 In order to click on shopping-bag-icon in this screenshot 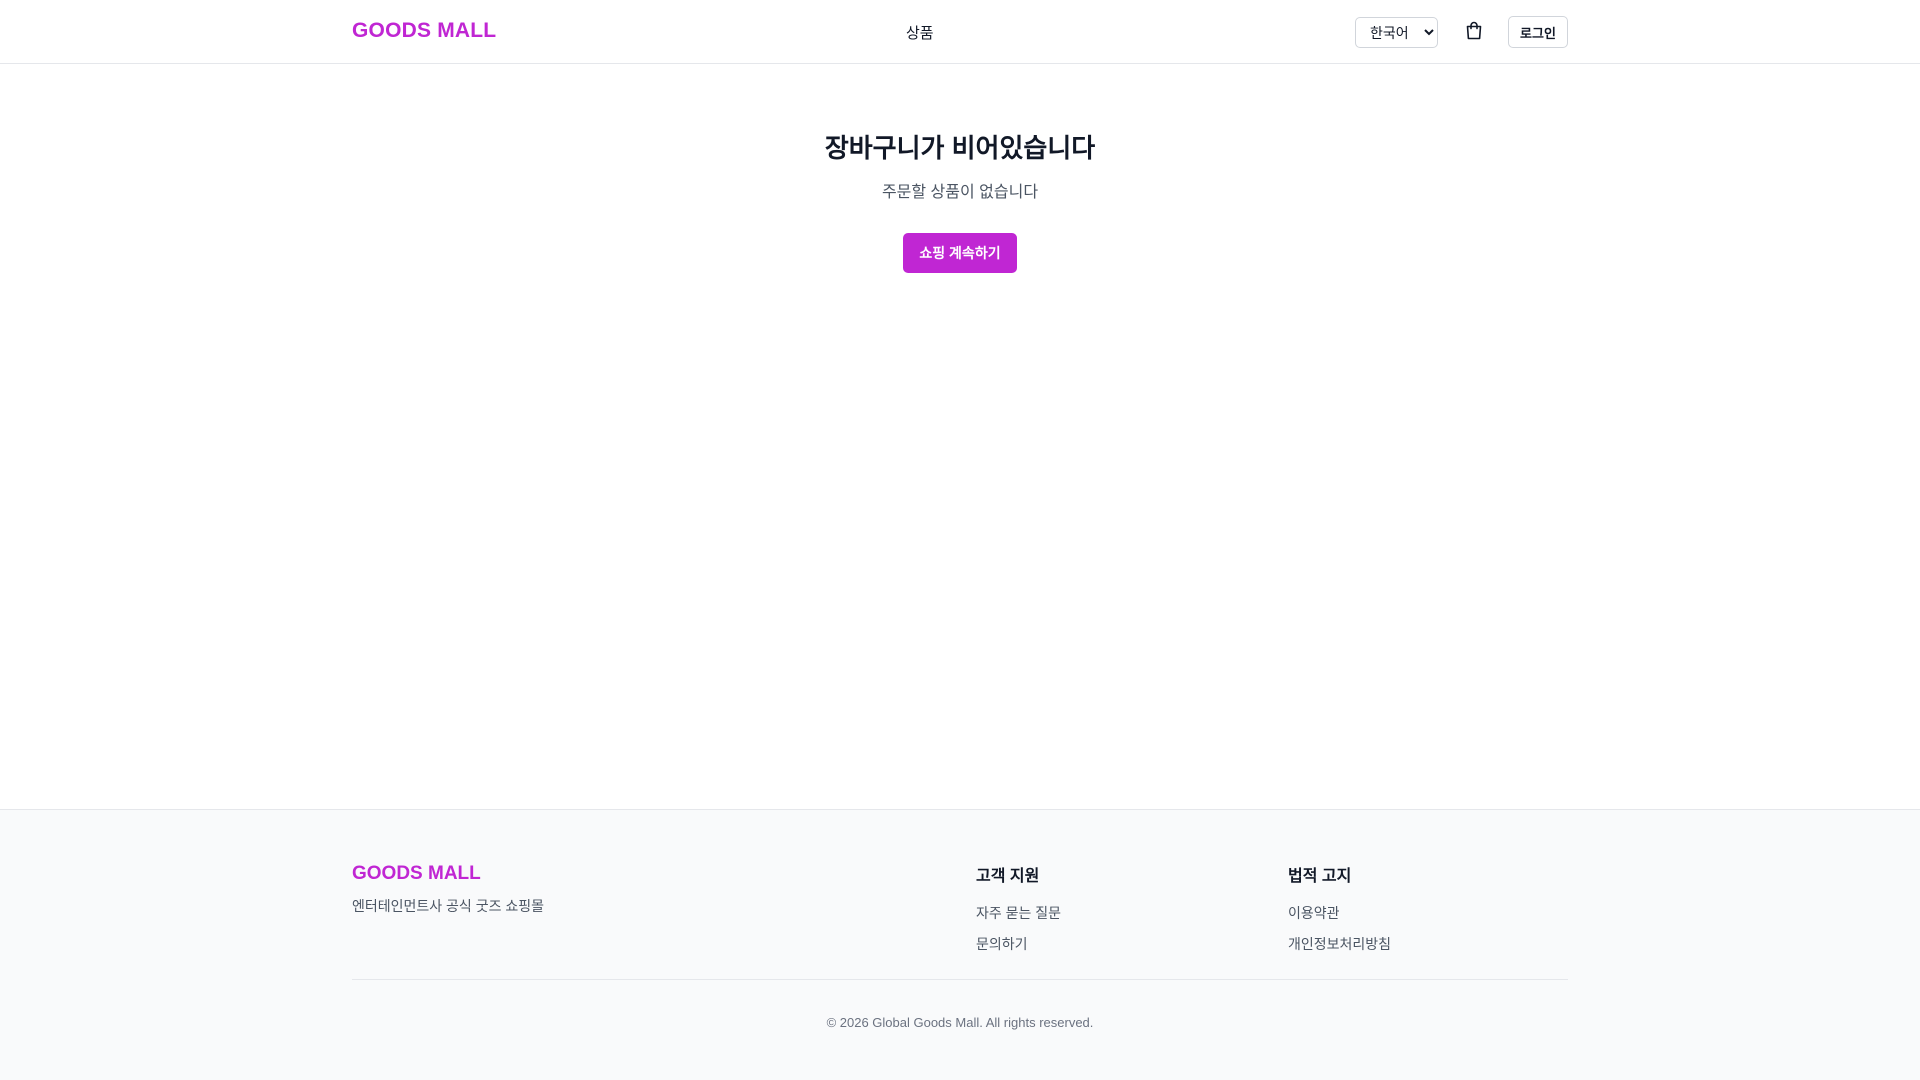, I will do `click(1474, 32)`.